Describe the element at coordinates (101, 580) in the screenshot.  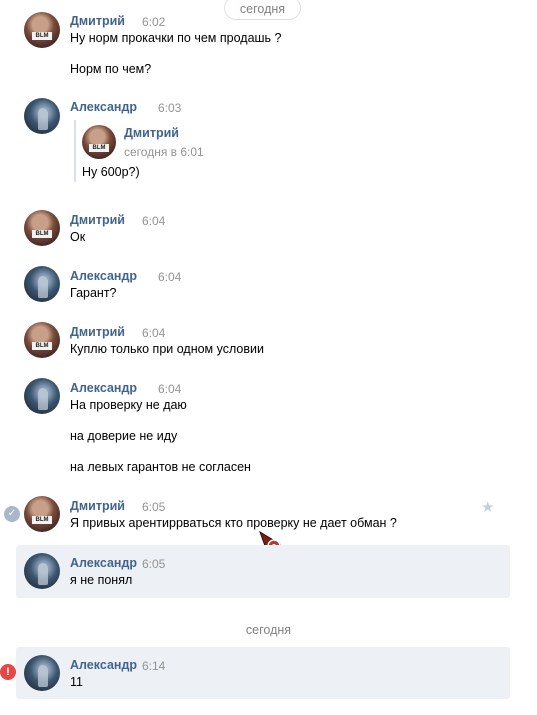
I see `message-text: я не понял` at that location.